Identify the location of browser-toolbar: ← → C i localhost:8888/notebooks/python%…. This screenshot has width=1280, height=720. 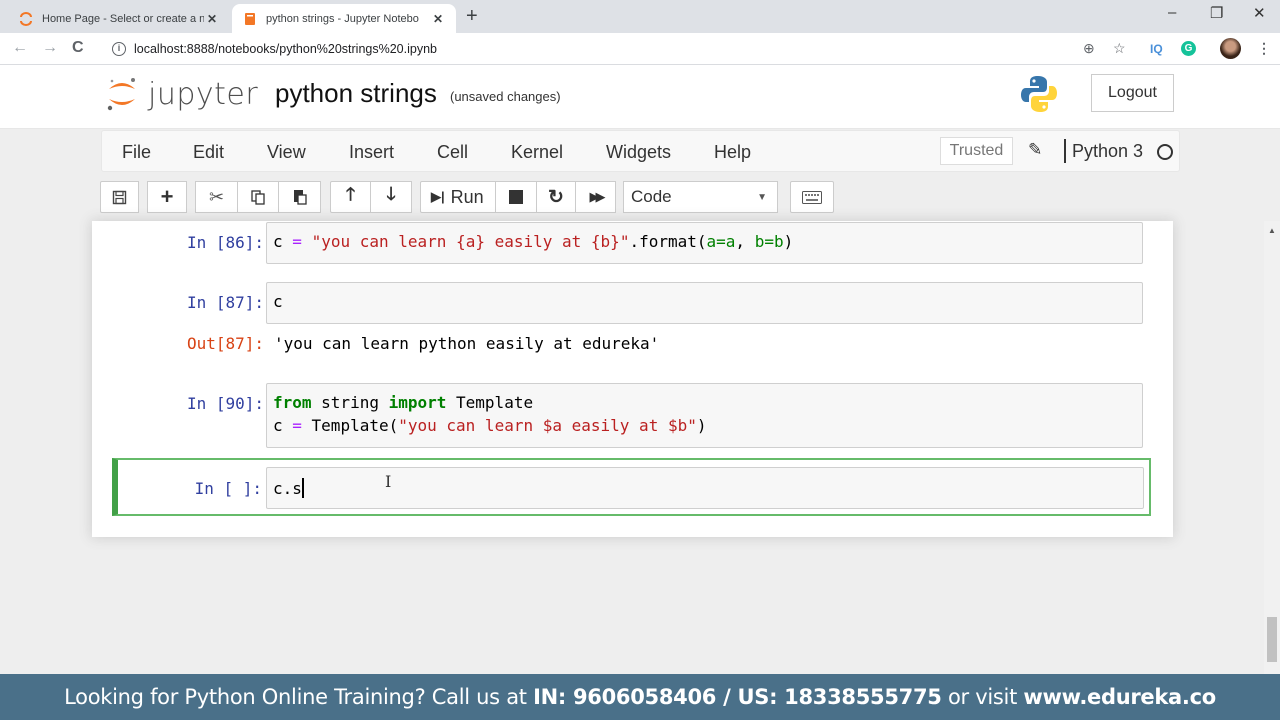
(640, 49).